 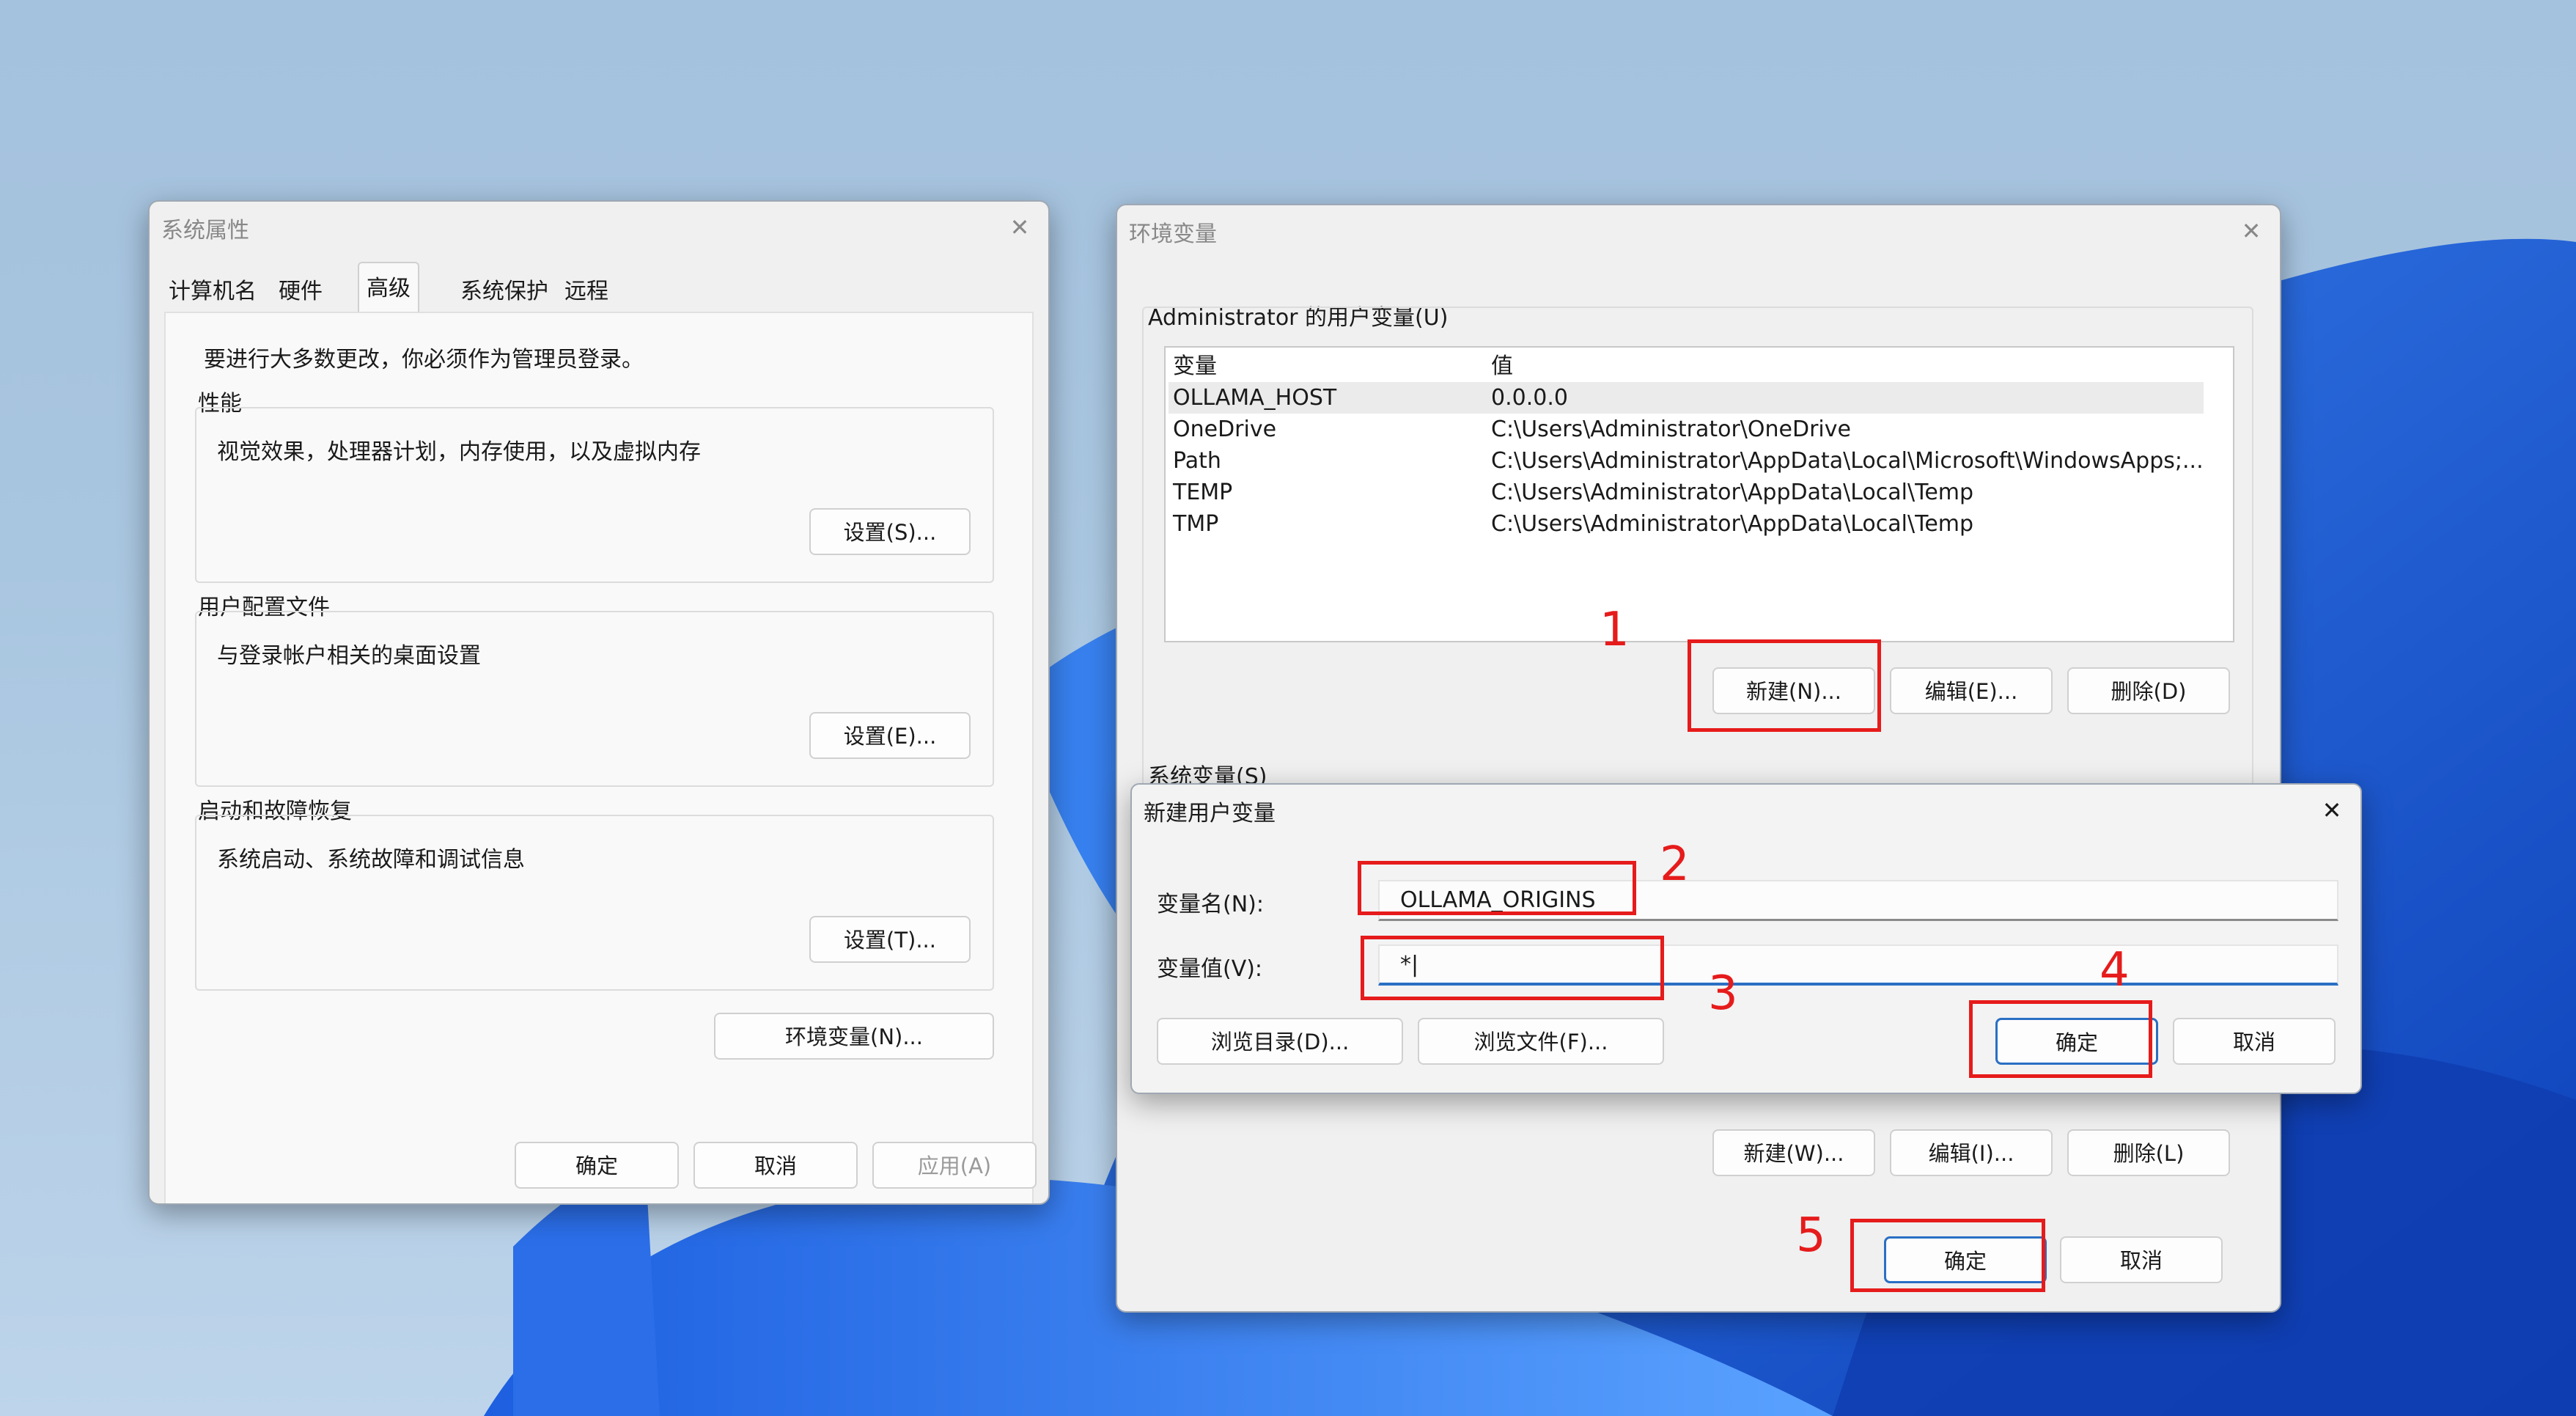 What do you see at coordinates (1671, 430) in the screenshot?
I see `var-value: C:\Users\Administrator\OneDrive` at bounding box center [1671, 430].